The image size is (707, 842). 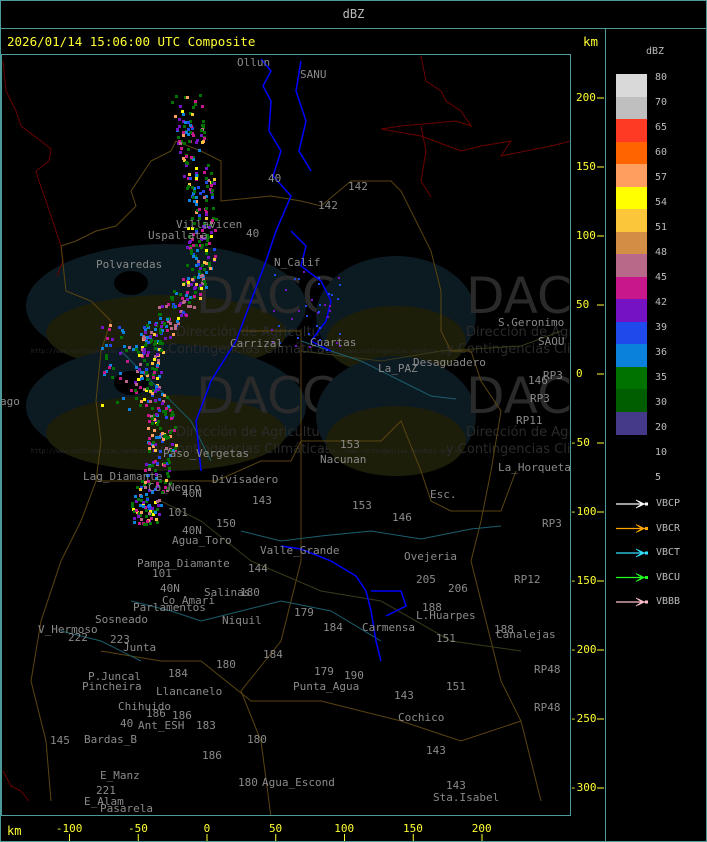 I want to click on y-tick-label: -300, so click(x=583, y=787).